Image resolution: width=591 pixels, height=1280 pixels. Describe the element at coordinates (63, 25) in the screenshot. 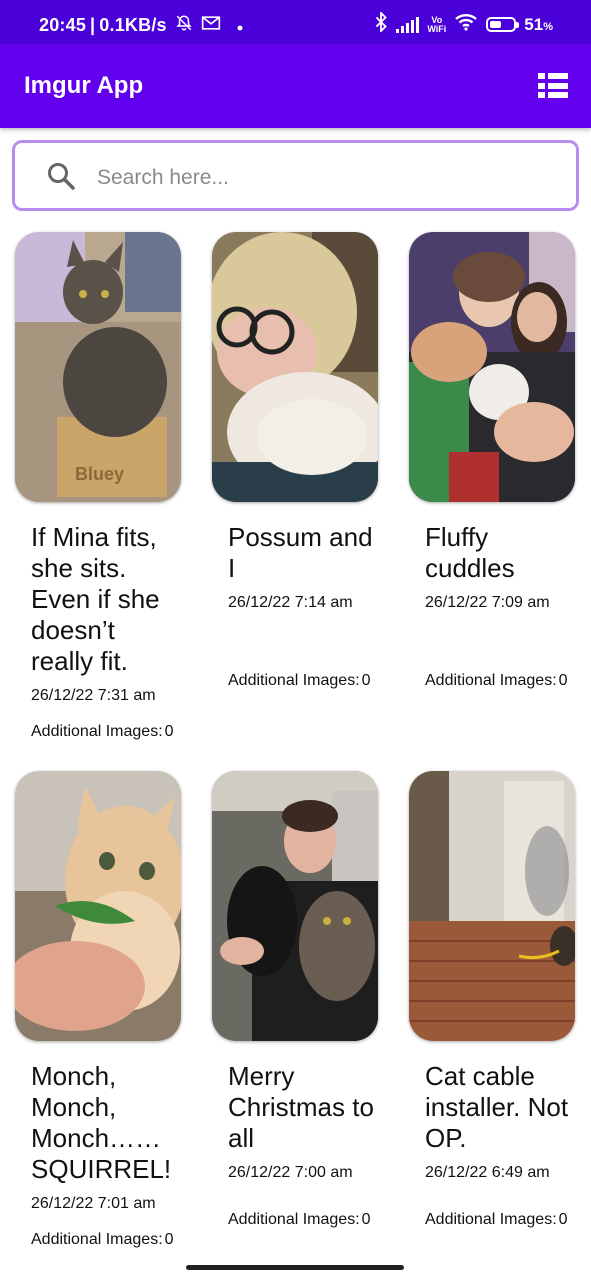

I see `status-time: 20:45` at that location.